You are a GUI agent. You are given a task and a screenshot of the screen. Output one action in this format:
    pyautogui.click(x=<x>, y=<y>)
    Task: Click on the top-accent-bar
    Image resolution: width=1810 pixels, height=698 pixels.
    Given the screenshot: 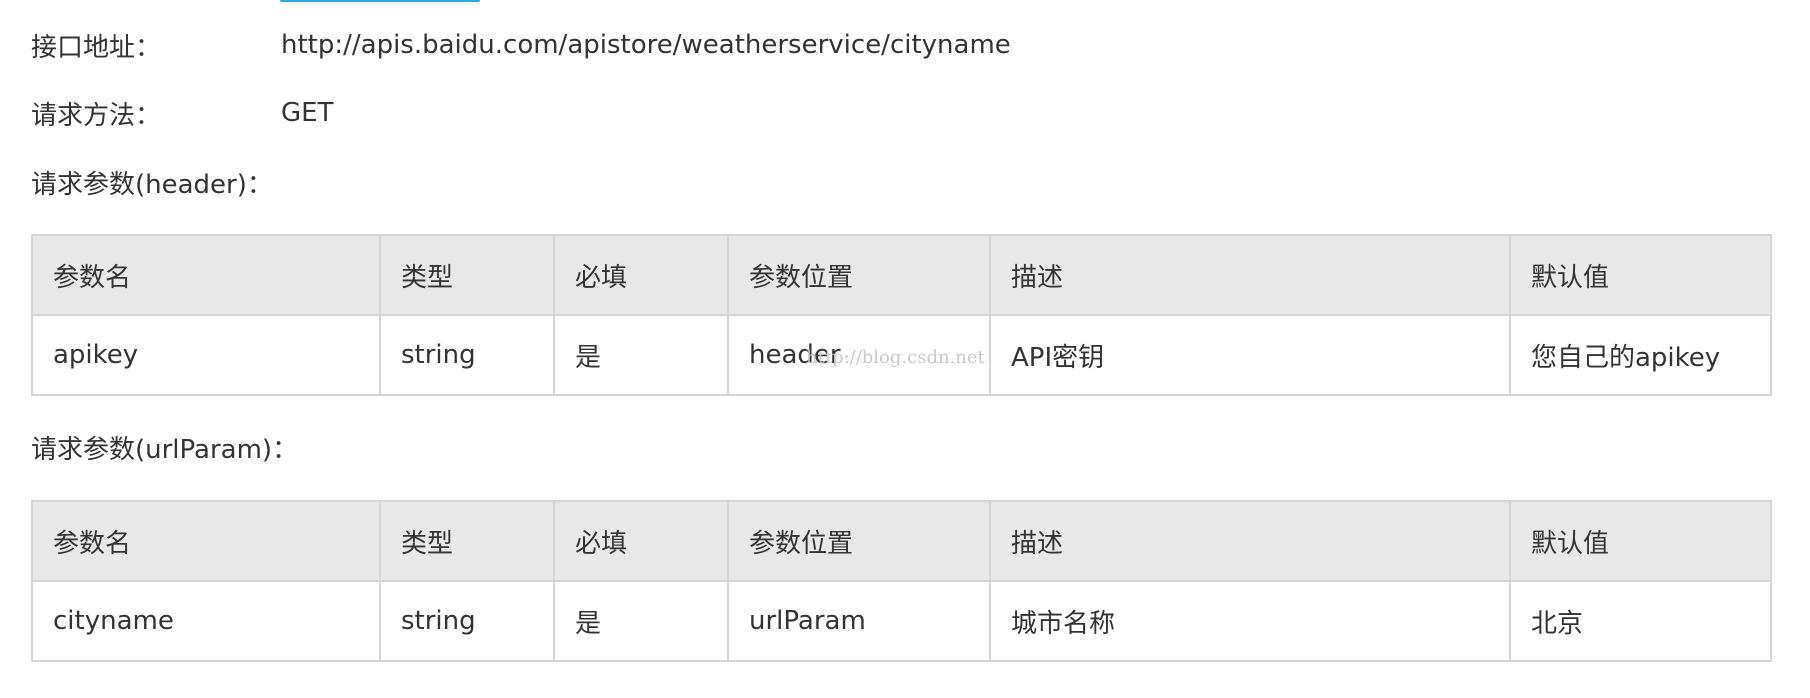 What is the action you would take?
    pyautogui.click(x=380, y=1)
    